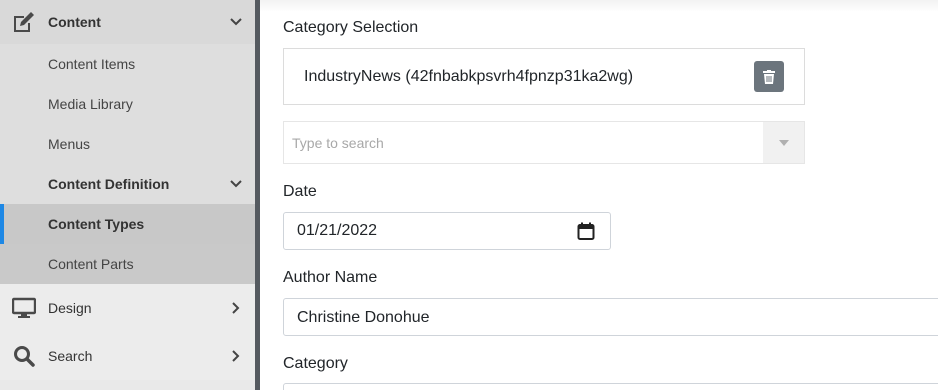 This screenshot has width=938, height=390. I want to click on category-search-combobox, so click(544, 142).